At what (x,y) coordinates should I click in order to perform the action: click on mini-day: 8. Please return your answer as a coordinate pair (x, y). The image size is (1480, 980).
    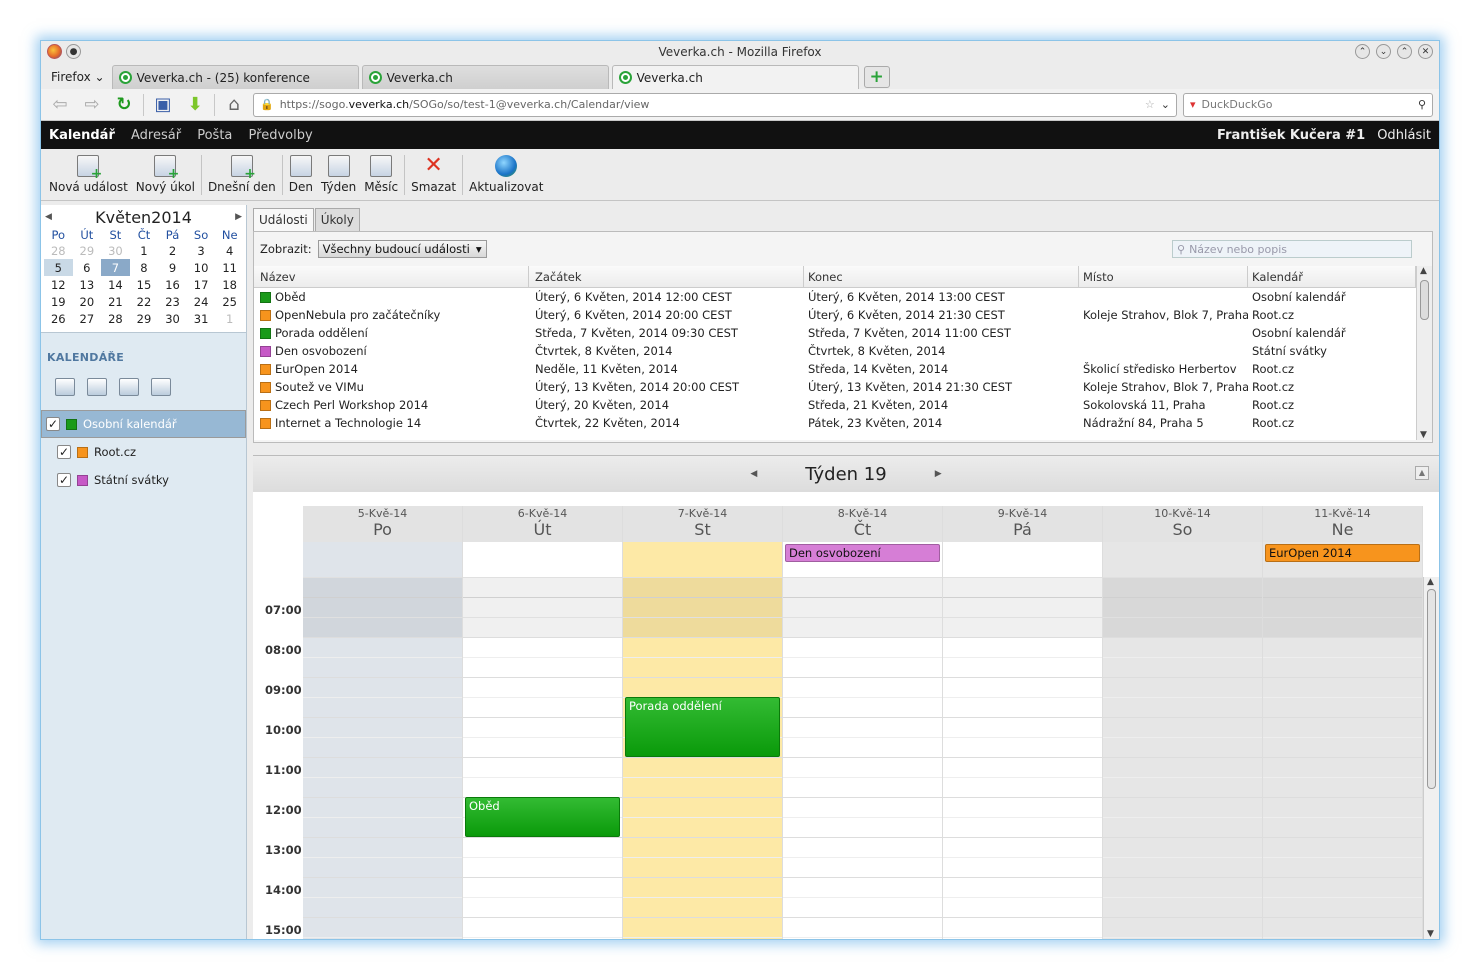
    Looking at the image, I should click on (144, 267).